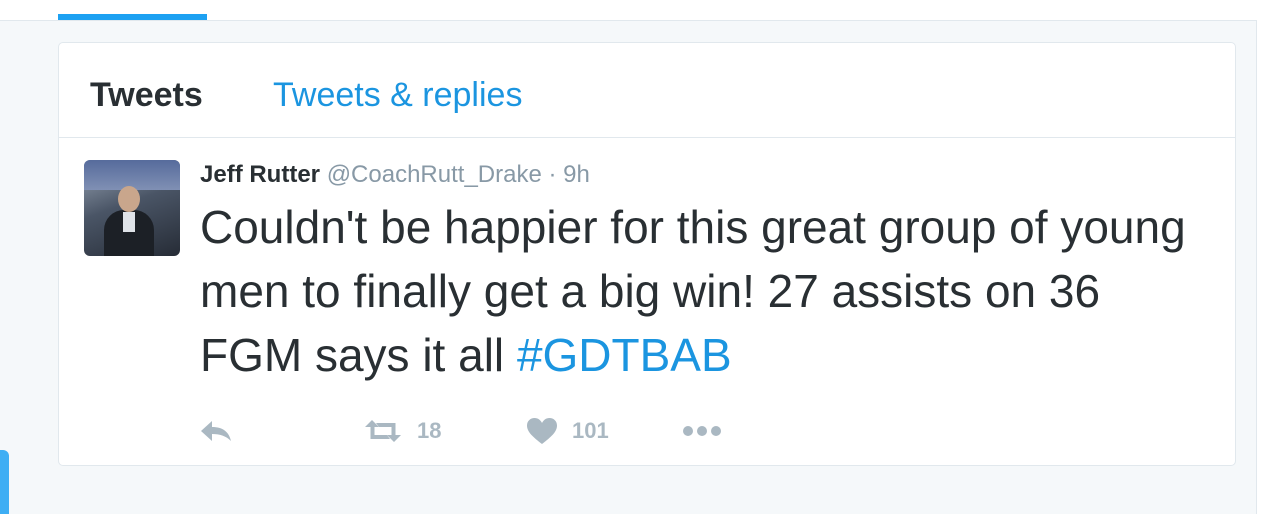 The image size is (1274, 514). What do you see at coordinates (429, 430) in the screenshot?
I see `retweet-count: 18` at bounding box center [429, 430].